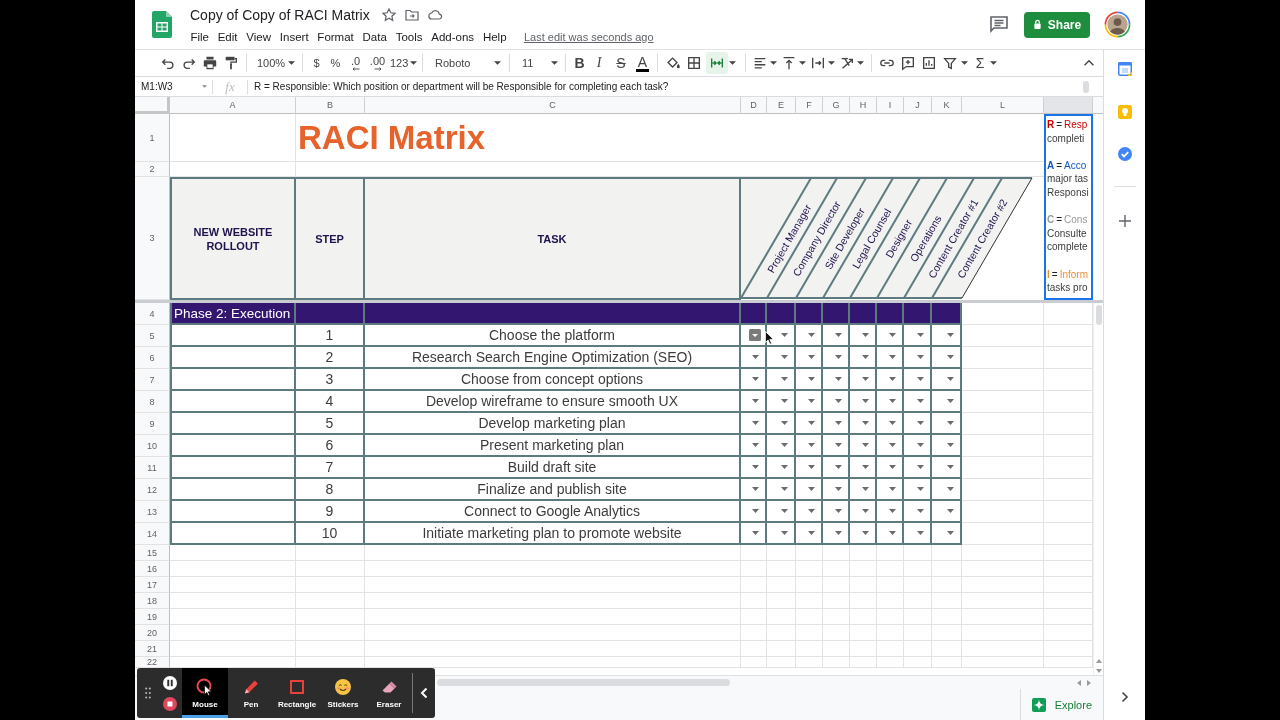  What do you see at coordinates (1124, 221) in the screenshot?
I see `plus-icon` at bounding box center [1124, 221].